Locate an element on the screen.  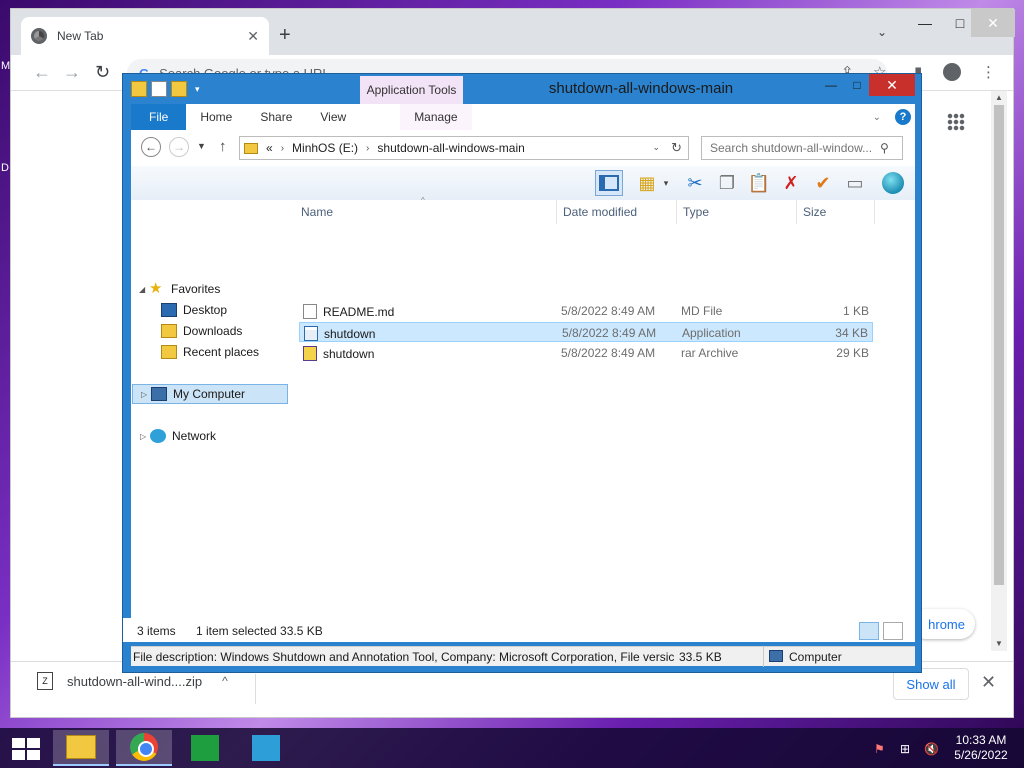
column-header-date: Date modified is located at coordinates (617, 212).